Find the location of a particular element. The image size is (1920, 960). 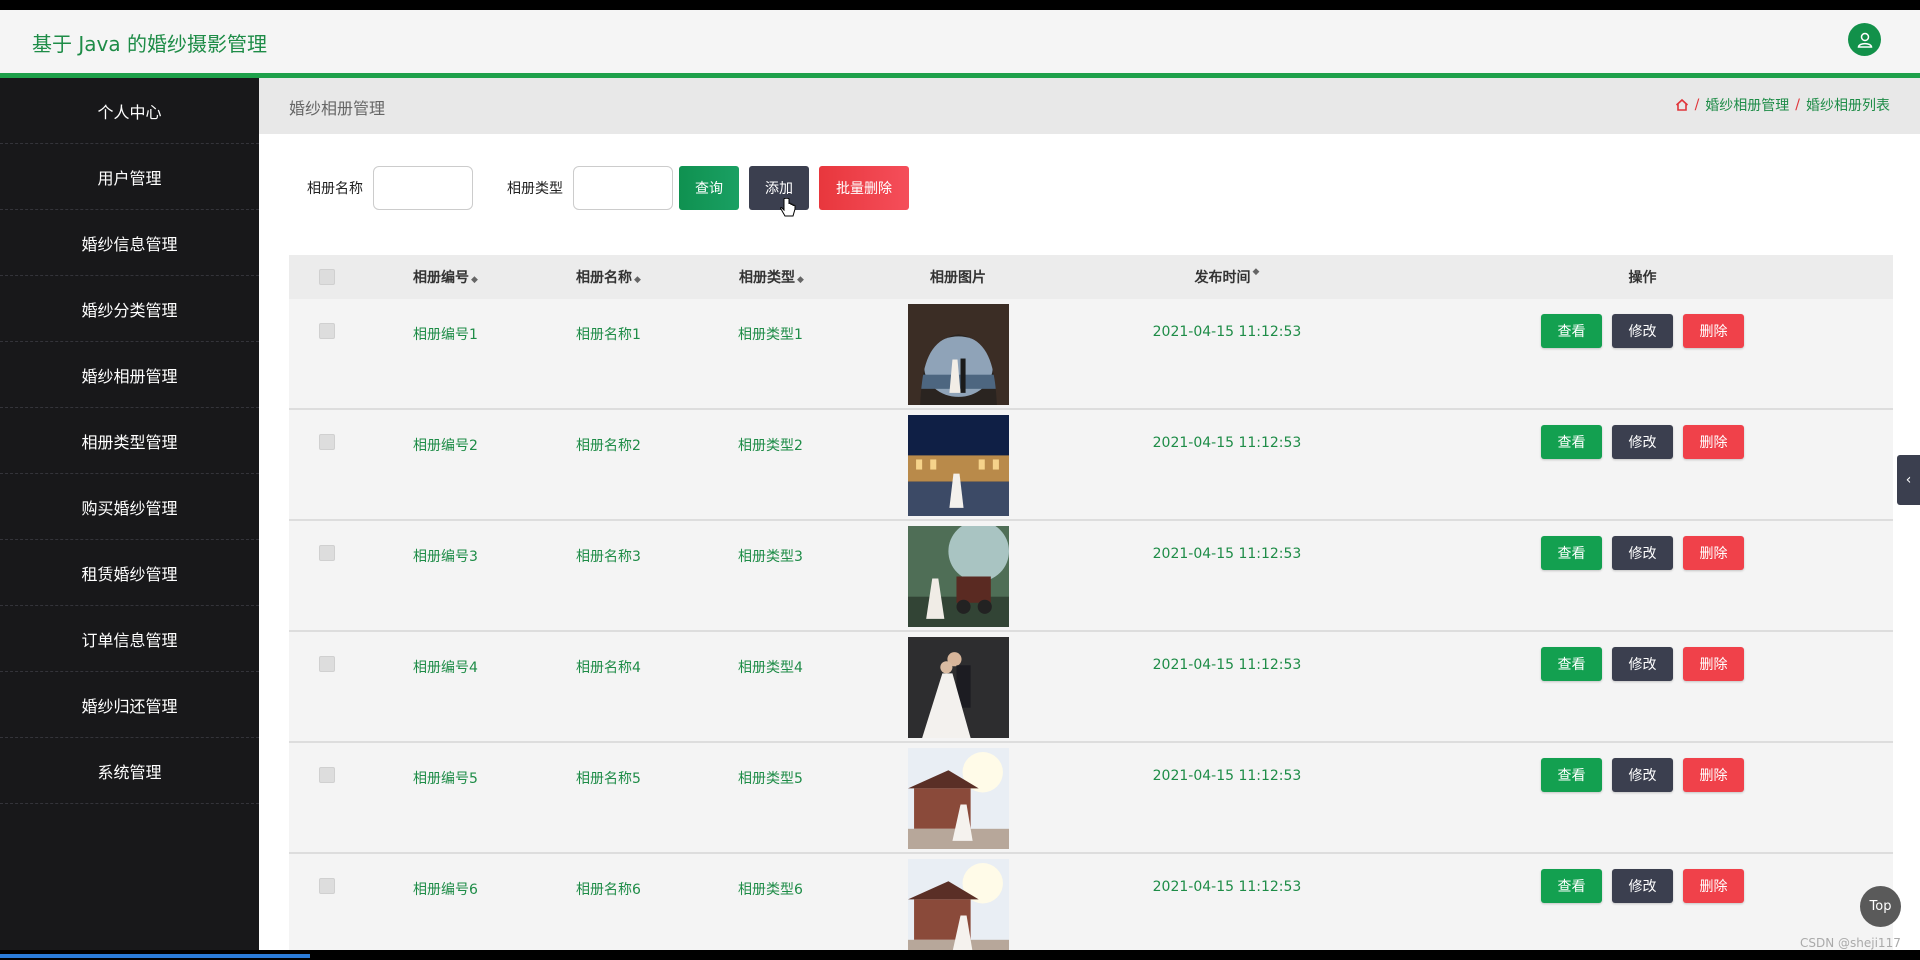

col-header-name: 相册名称 ◆ is located at coordinates (609, 277).